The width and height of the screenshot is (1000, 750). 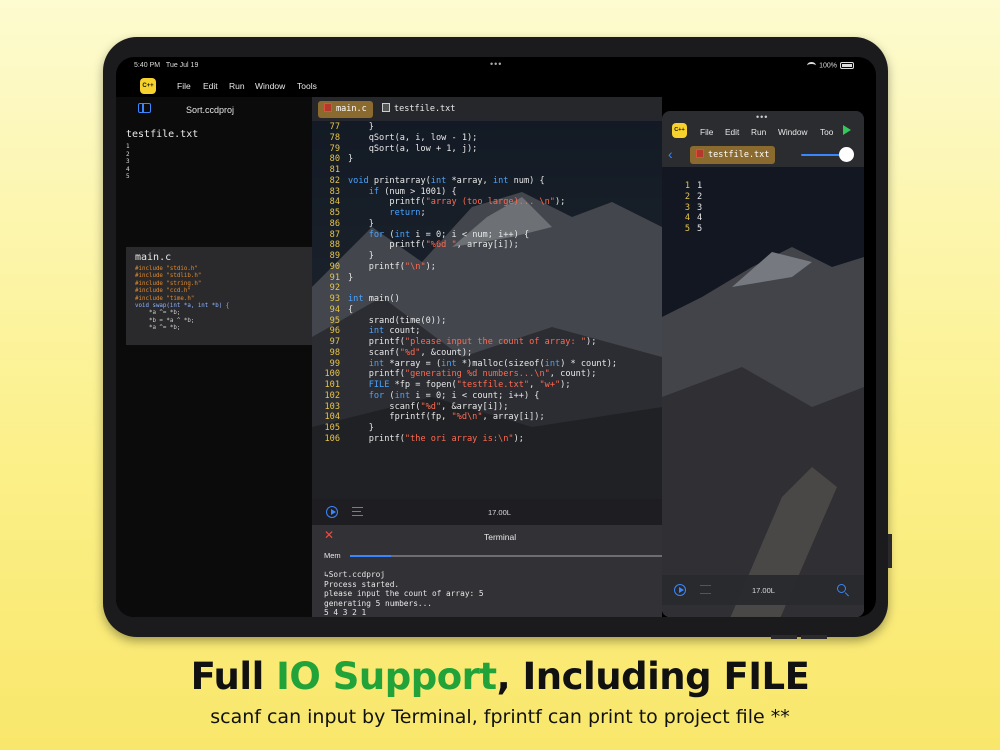 I want to click on terminal-line: 5 4 3 2 1, so click(x=345, y=612).